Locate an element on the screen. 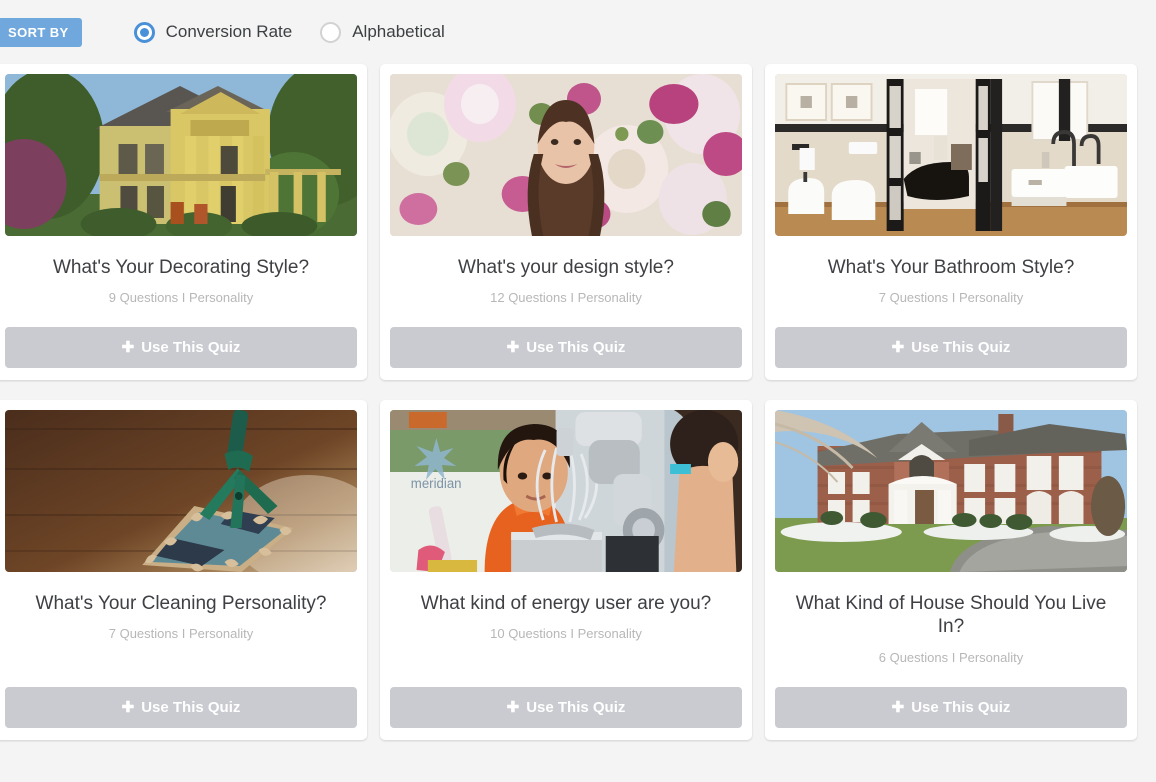 This screenshot has height=782, width=1156. quiz-title: What kind of energy user are you? is located at coordinates (566, 604).